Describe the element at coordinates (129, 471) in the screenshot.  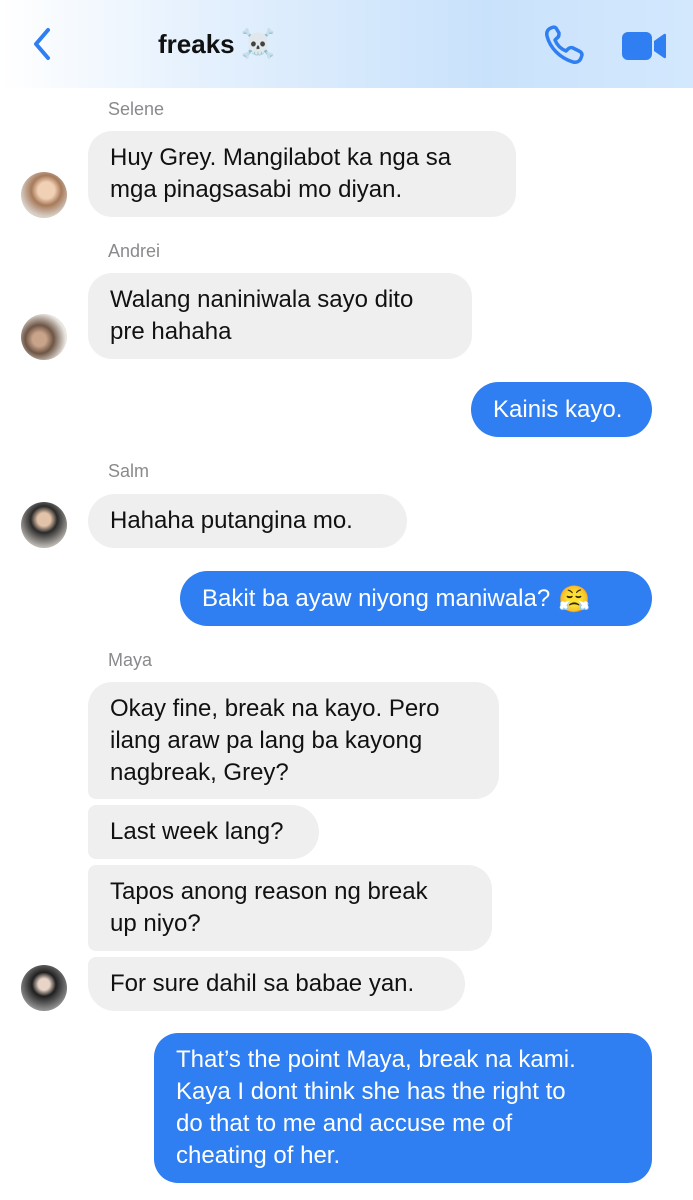
I see `sender-name: Salm` at that location.